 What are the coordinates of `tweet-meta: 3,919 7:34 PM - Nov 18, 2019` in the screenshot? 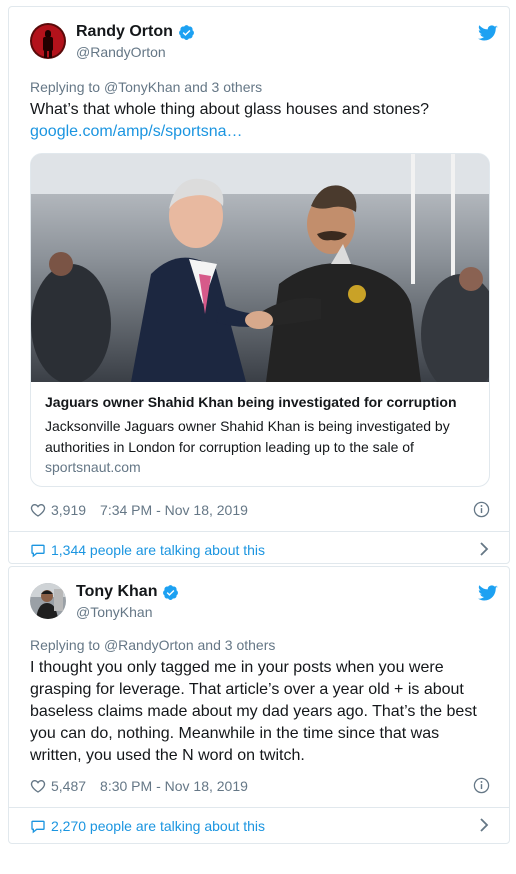 It's located at (260, 510).